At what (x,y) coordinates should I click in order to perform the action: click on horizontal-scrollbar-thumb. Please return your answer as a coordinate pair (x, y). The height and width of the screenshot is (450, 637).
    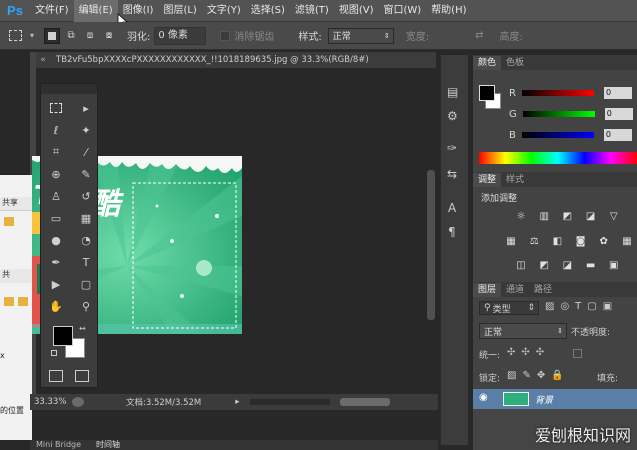
    Looking at the image, I should click on (364, 402).